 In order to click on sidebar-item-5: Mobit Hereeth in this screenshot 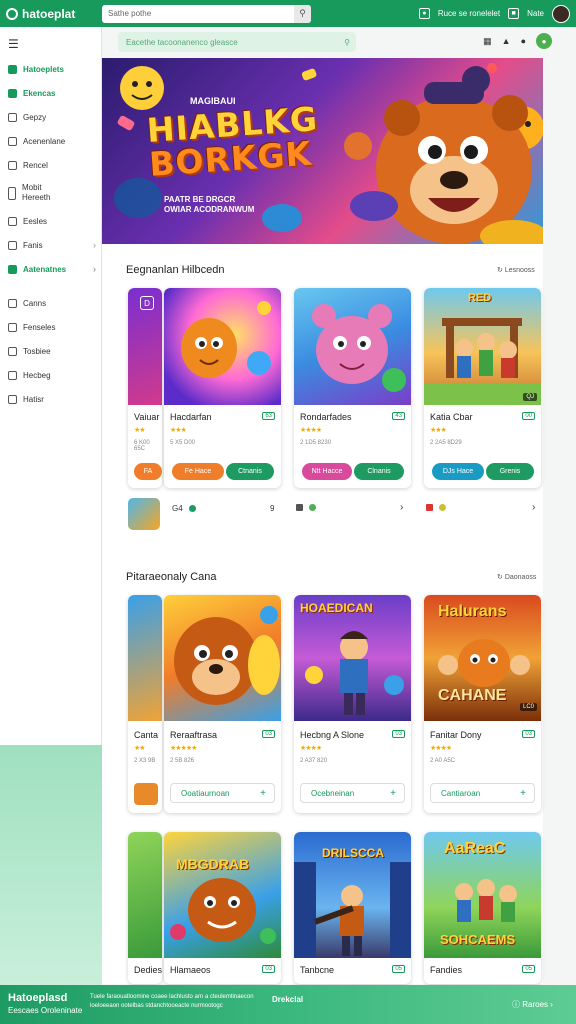, I will do `click(51, 193)`.